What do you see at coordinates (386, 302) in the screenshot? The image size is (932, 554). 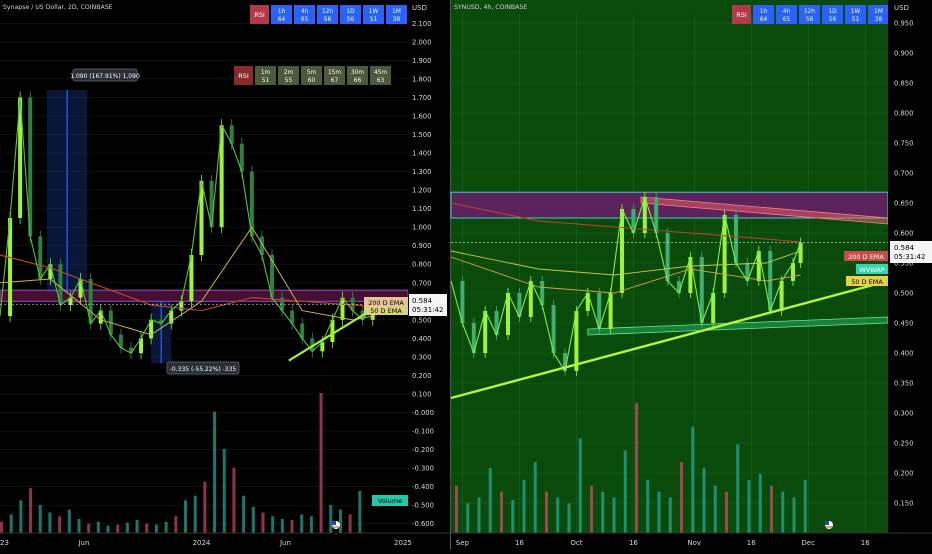 I see `left-ema200-tag: 200 D EMA` at bounding box center [386, 302].